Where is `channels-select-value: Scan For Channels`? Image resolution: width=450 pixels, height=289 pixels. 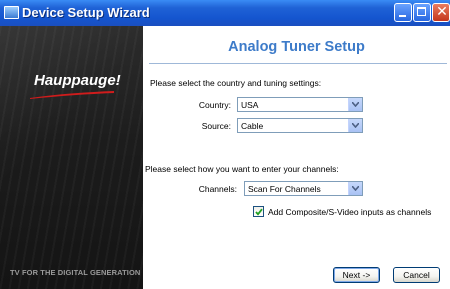
channels-select-value: Scan For Channels is located at coordinates (284, 189).